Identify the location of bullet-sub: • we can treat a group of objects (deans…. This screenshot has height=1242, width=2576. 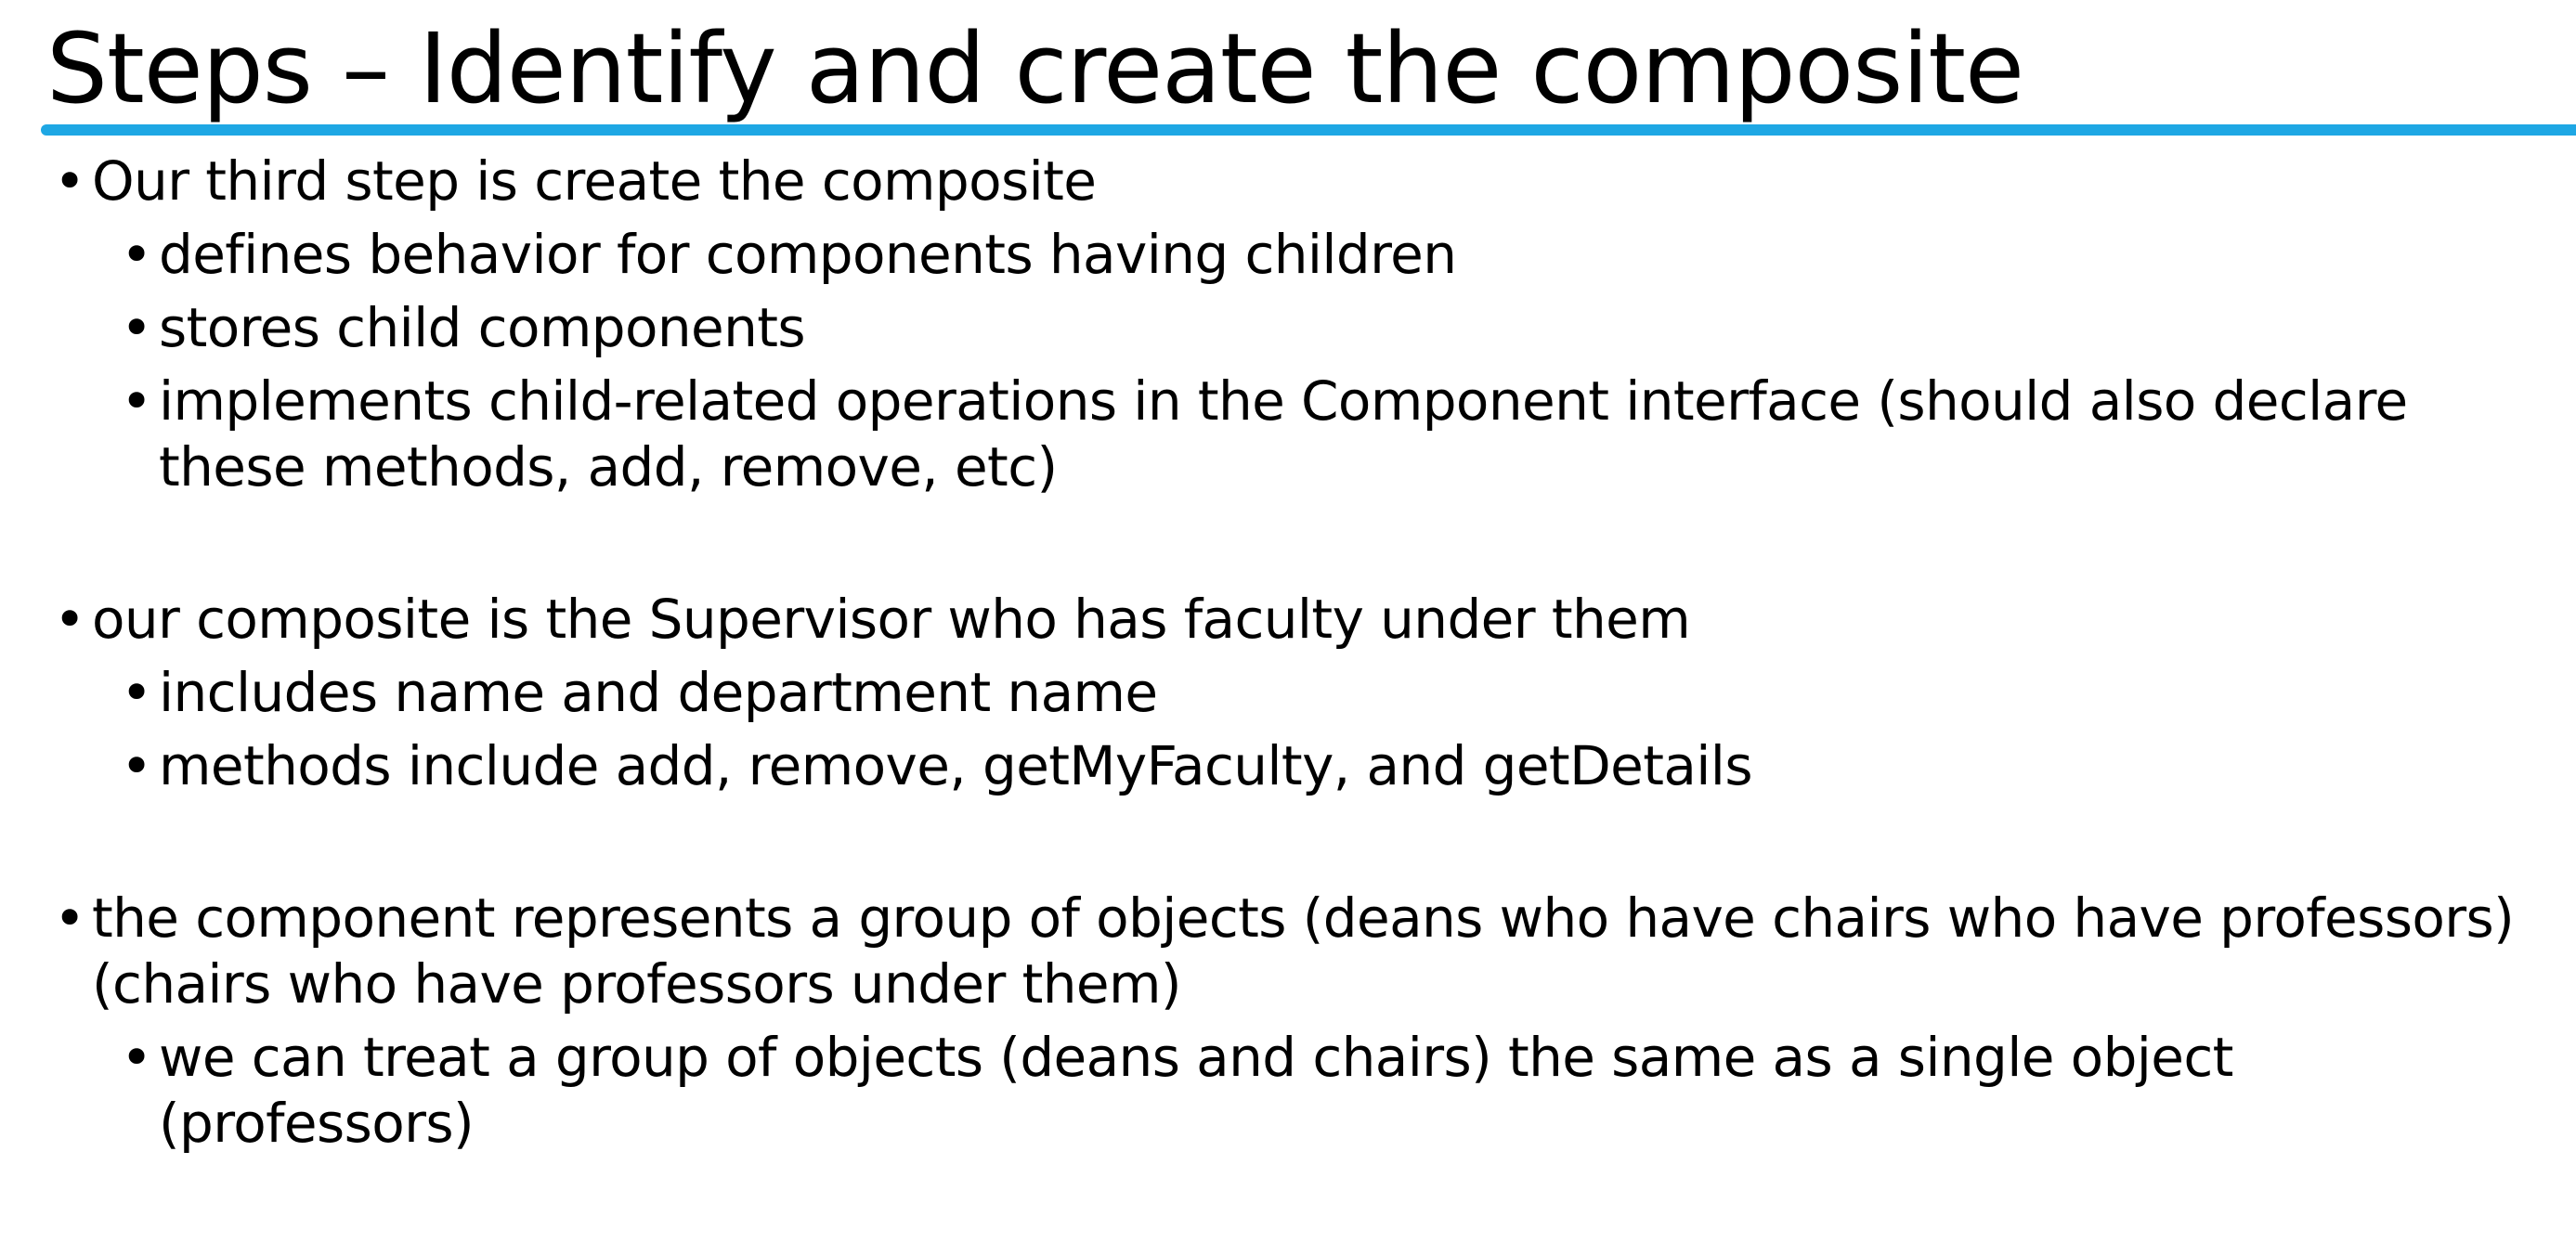
(1304, 1091).